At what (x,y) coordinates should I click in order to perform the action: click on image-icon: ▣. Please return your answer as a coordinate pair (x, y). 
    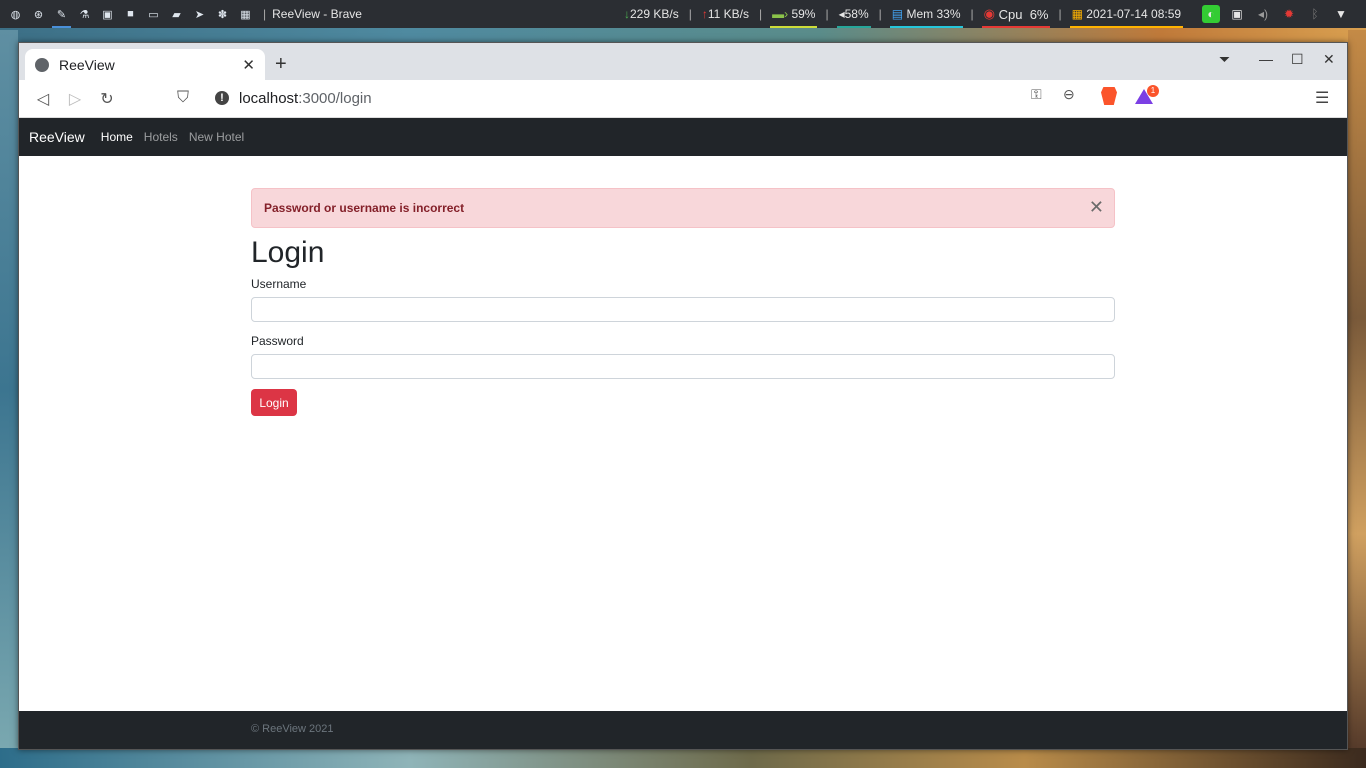
    Looking at the image, I should click on (107, 14).